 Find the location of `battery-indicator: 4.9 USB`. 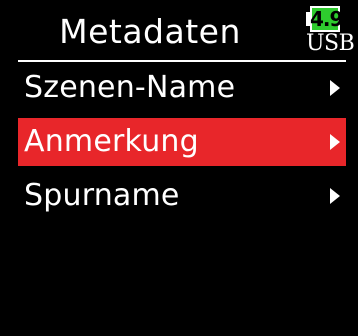

battery-indicator: 4.9 USB is located at coordinates (330, 31).